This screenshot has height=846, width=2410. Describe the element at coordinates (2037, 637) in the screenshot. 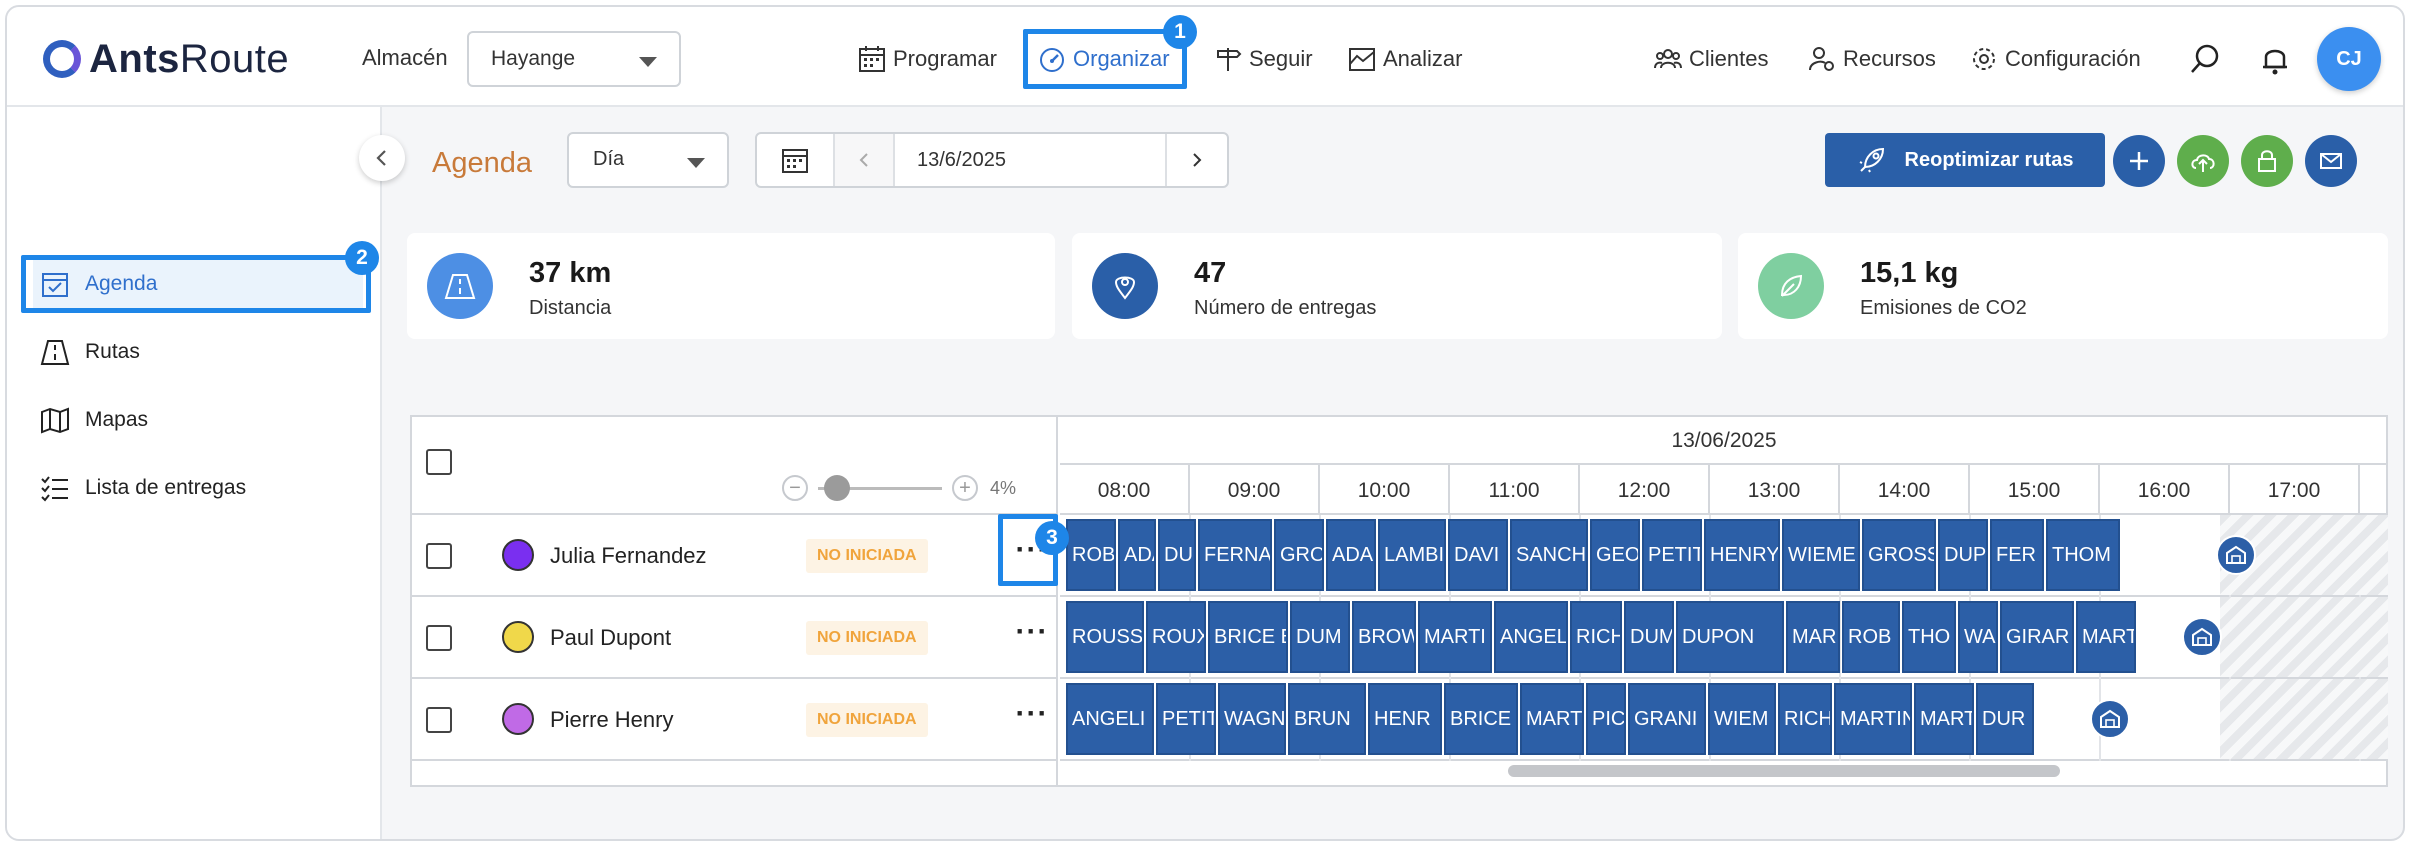

I see `delivery-task: GIRAR` at that location.